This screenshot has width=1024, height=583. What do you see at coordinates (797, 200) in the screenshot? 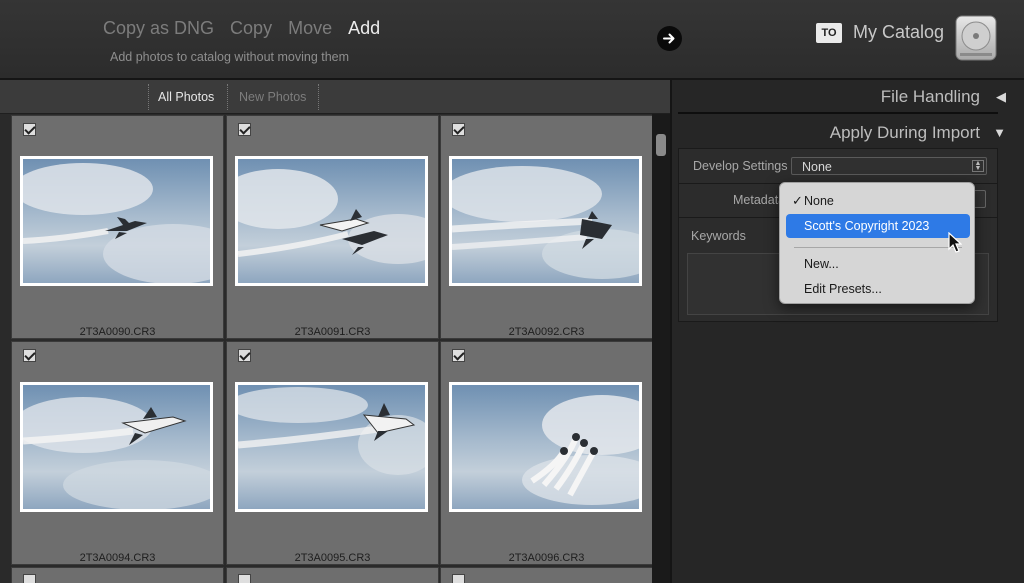
I see `checkmark-icon: ✓` at bounding box center [797, 200].